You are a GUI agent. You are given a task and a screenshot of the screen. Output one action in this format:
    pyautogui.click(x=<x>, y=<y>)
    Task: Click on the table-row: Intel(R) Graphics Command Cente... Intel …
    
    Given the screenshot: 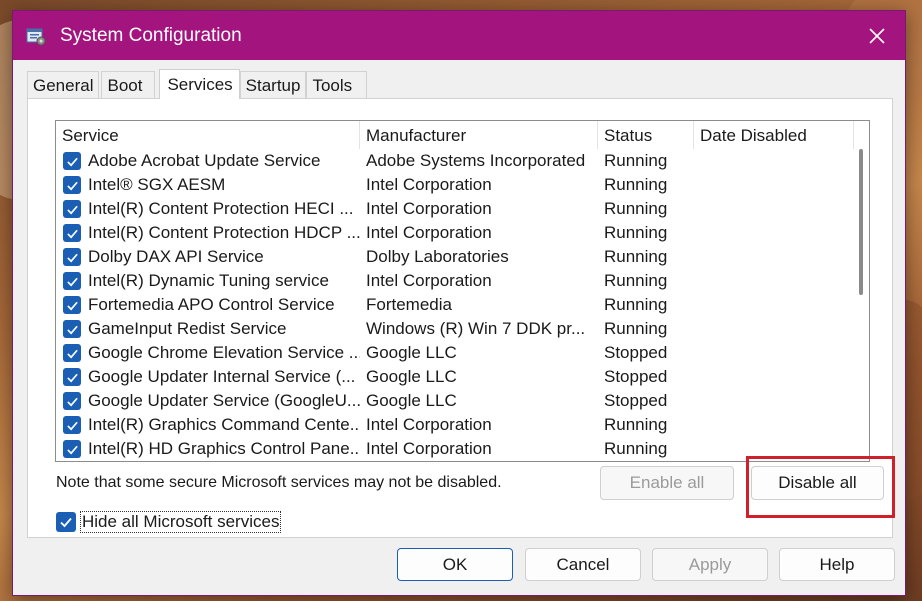 What is the action you would take?
    pyautogui.click(x=456, y=425)
    